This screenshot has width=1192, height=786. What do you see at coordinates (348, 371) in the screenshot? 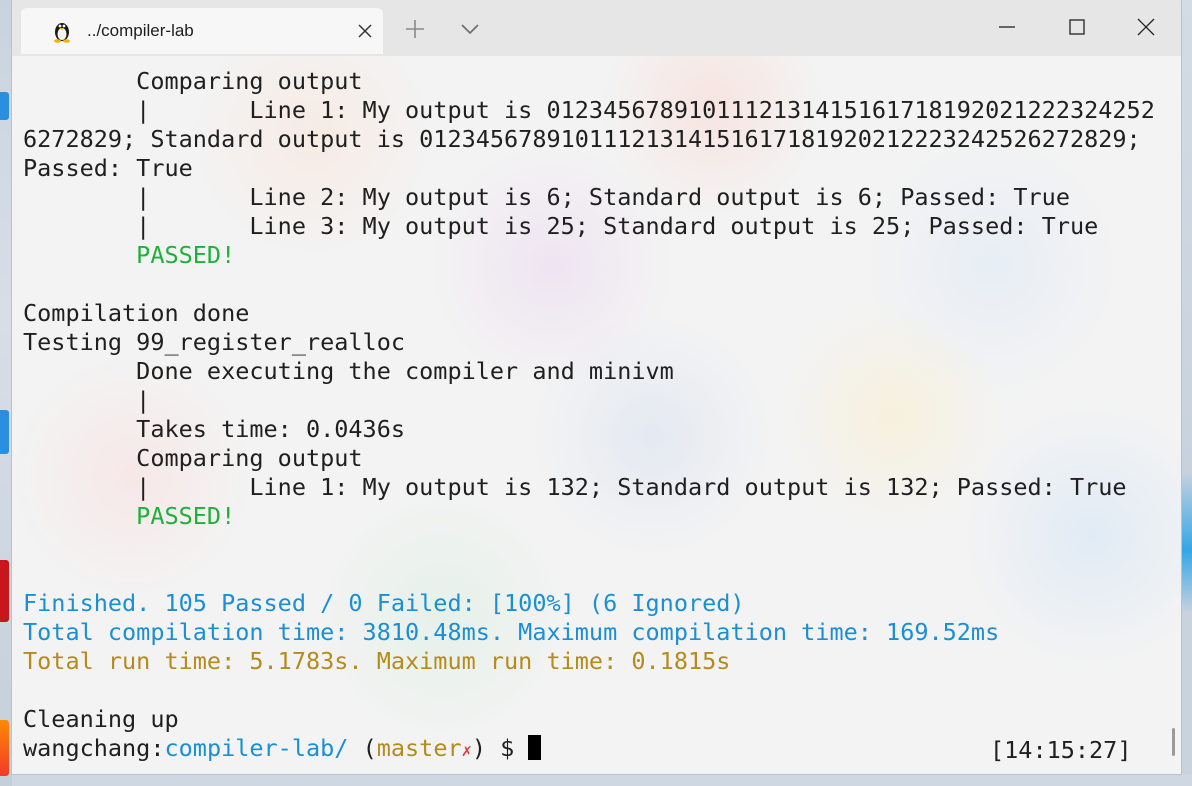
I see `terminal-line: Done executing the compiler and minivm` at bounding box center [348, 371].